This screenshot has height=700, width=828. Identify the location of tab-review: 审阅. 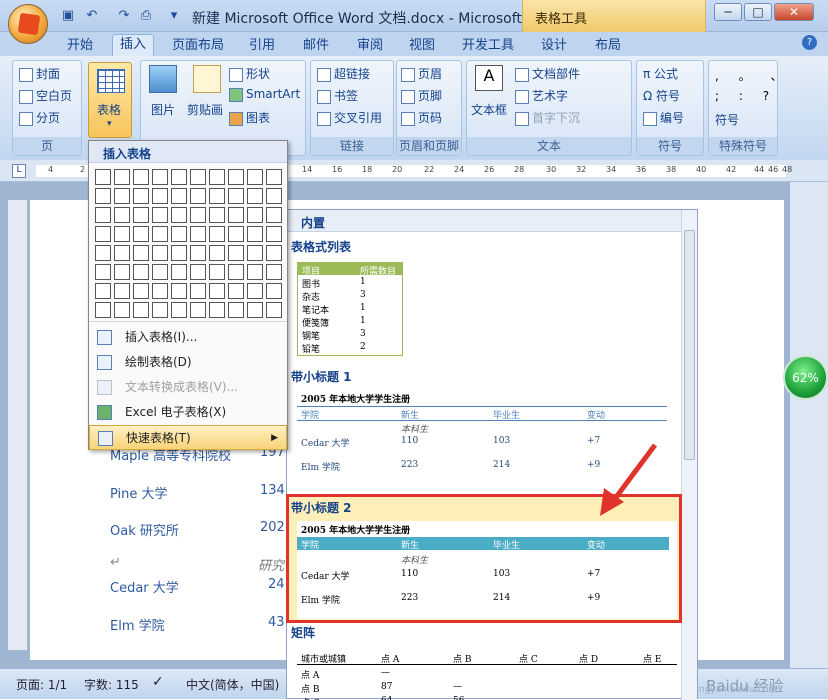
(370, 46).